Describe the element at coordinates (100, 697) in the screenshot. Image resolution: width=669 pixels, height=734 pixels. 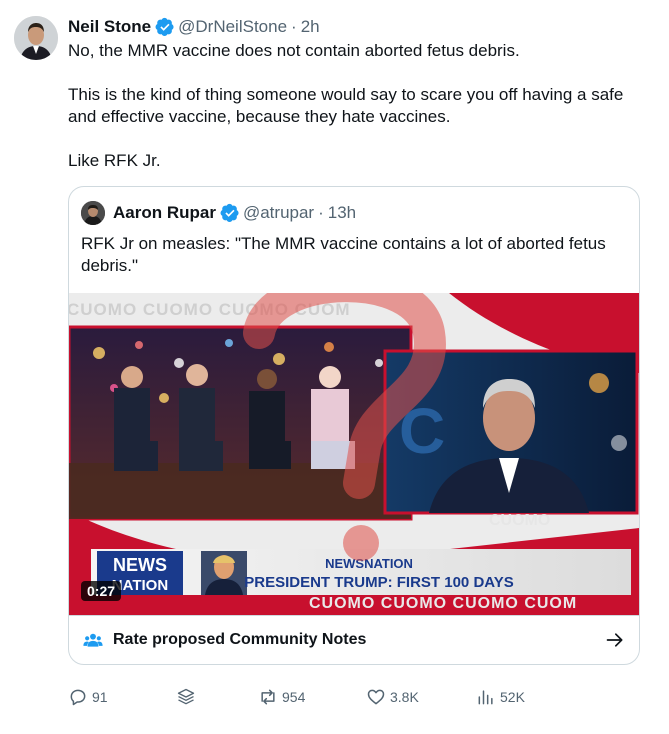
I see `reply-count: 91` at that location.